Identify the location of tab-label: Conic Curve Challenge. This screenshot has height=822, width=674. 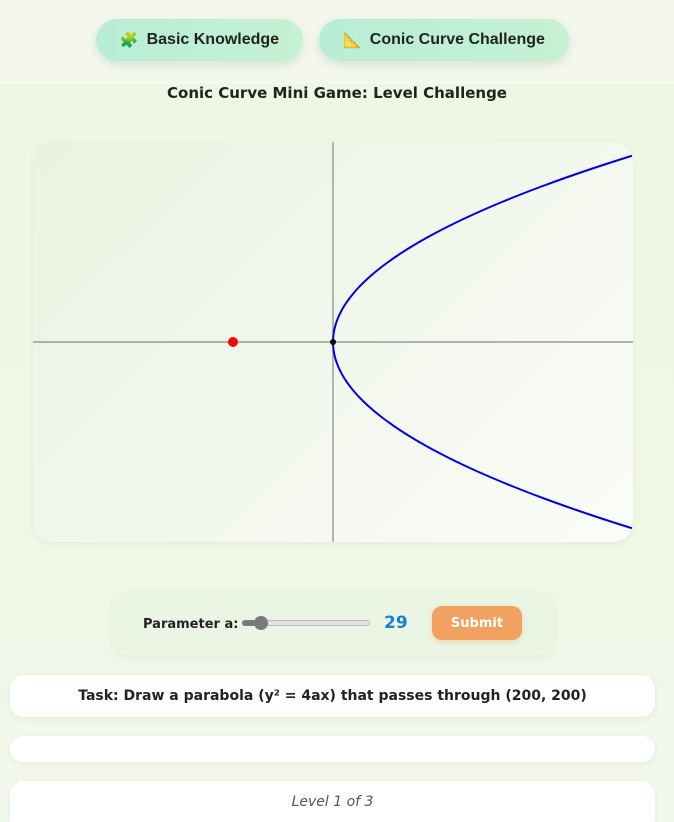
(457, 39).